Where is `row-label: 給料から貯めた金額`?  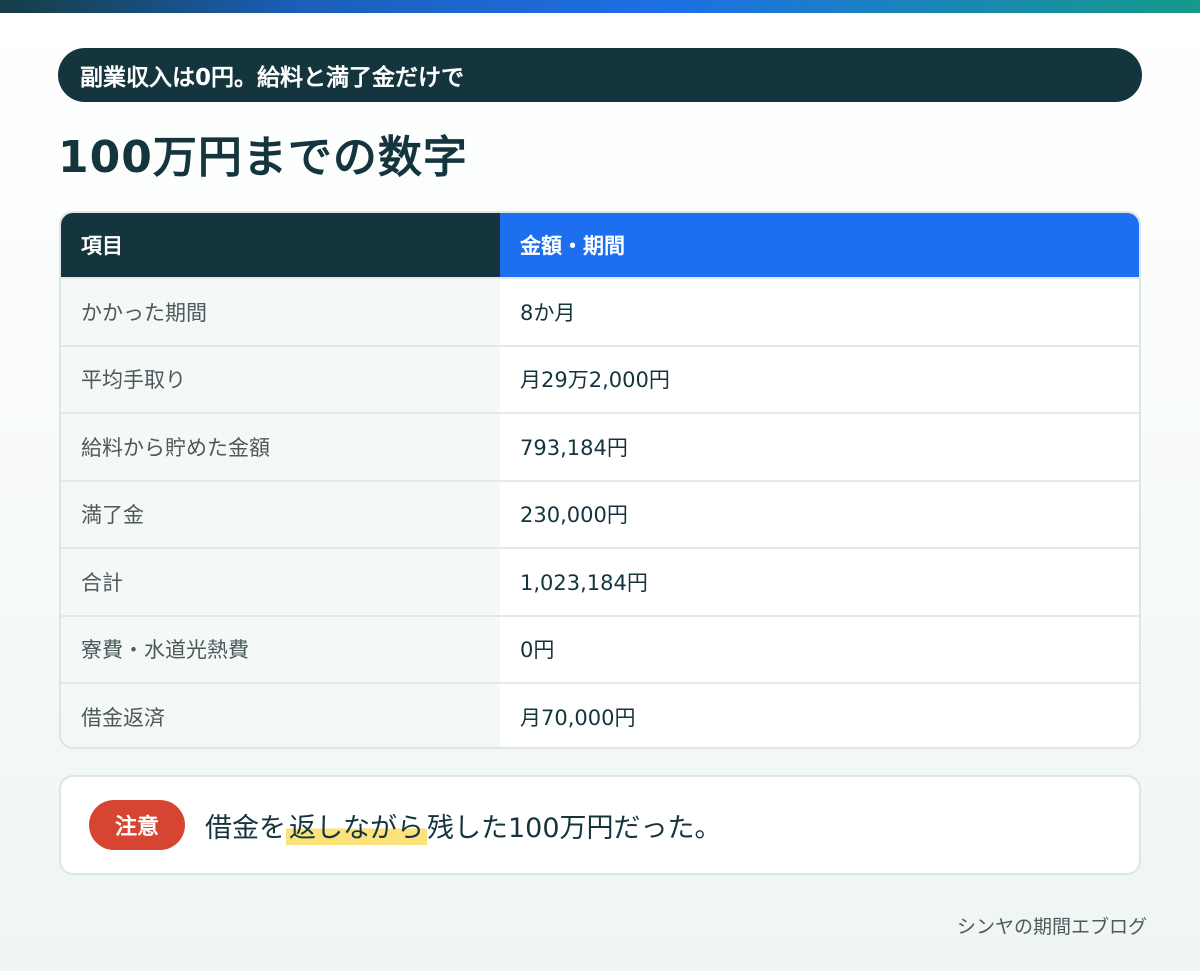
row-label: 給料から貯めた金額 is located at coordinates (280, 447).